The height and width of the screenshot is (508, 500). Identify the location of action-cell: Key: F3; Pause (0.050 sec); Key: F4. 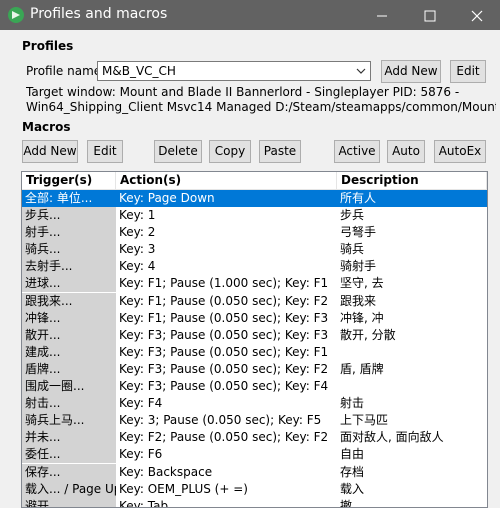
(224, 386).